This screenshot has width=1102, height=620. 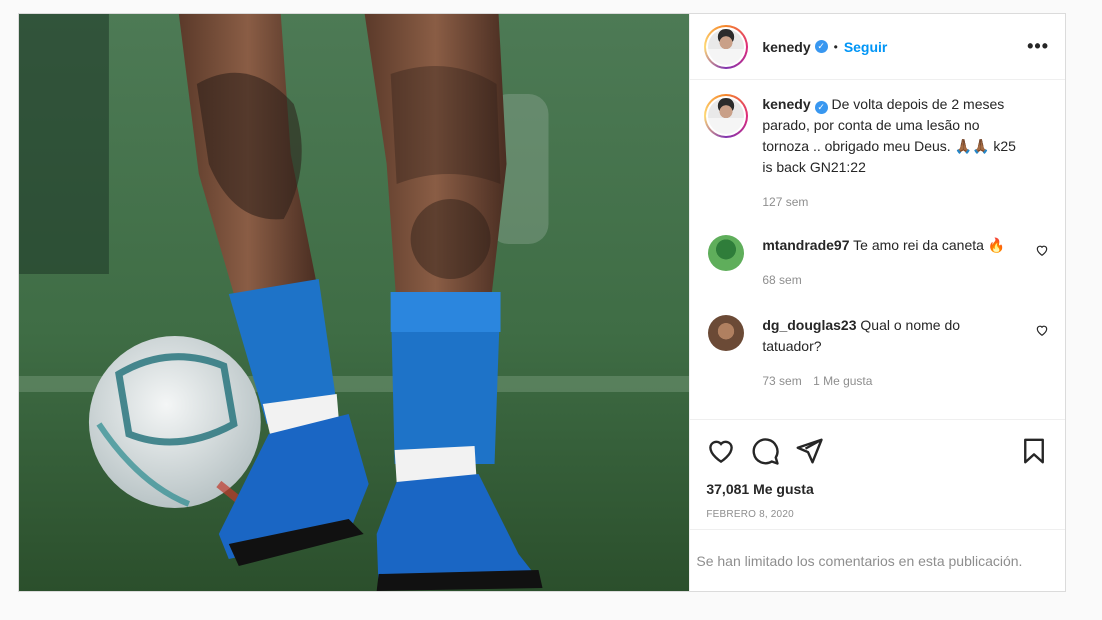 What do you see at coordinates (877, 450) in the screenshot?
I see `action-bar` at bounding box center [877, 450].